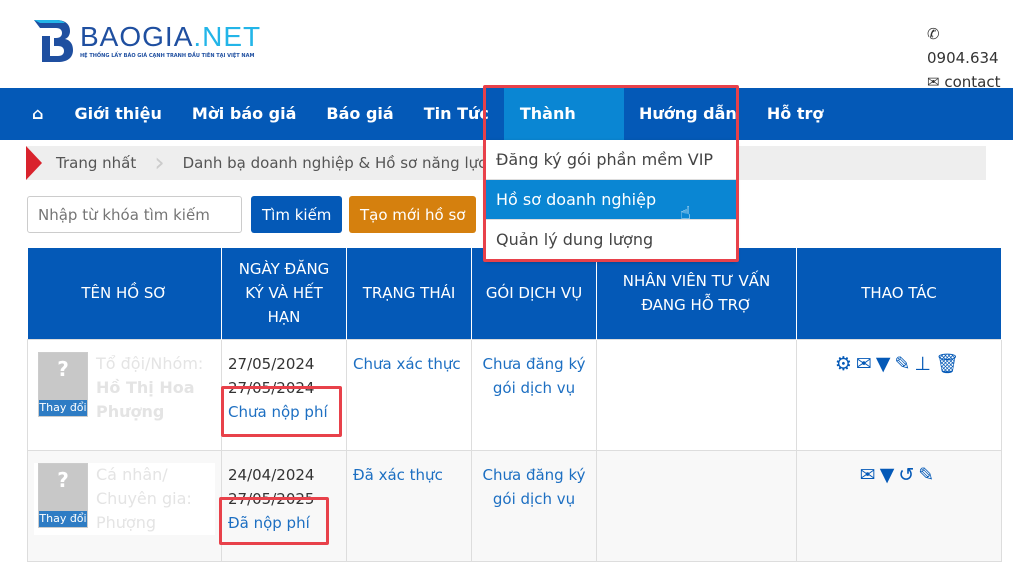 The image size is (1013, 583). I want to click on phone-icon: ✆, so click(933, 34).